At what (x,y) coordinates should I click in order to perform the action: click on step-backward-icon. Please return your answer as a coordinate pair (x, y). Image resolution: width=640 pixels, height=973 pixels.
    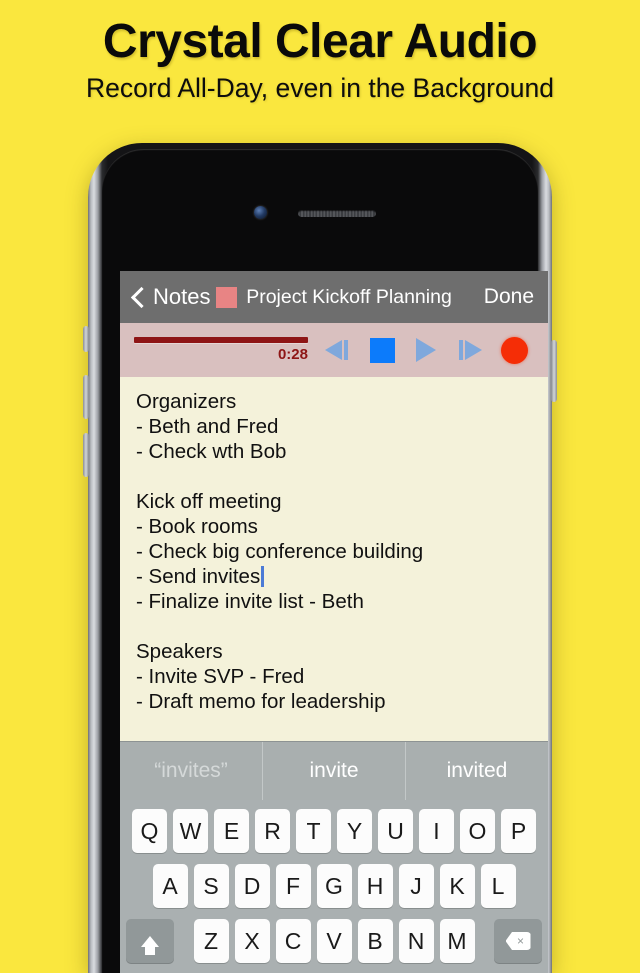
    Looking at the image, I should click on (338, 350).